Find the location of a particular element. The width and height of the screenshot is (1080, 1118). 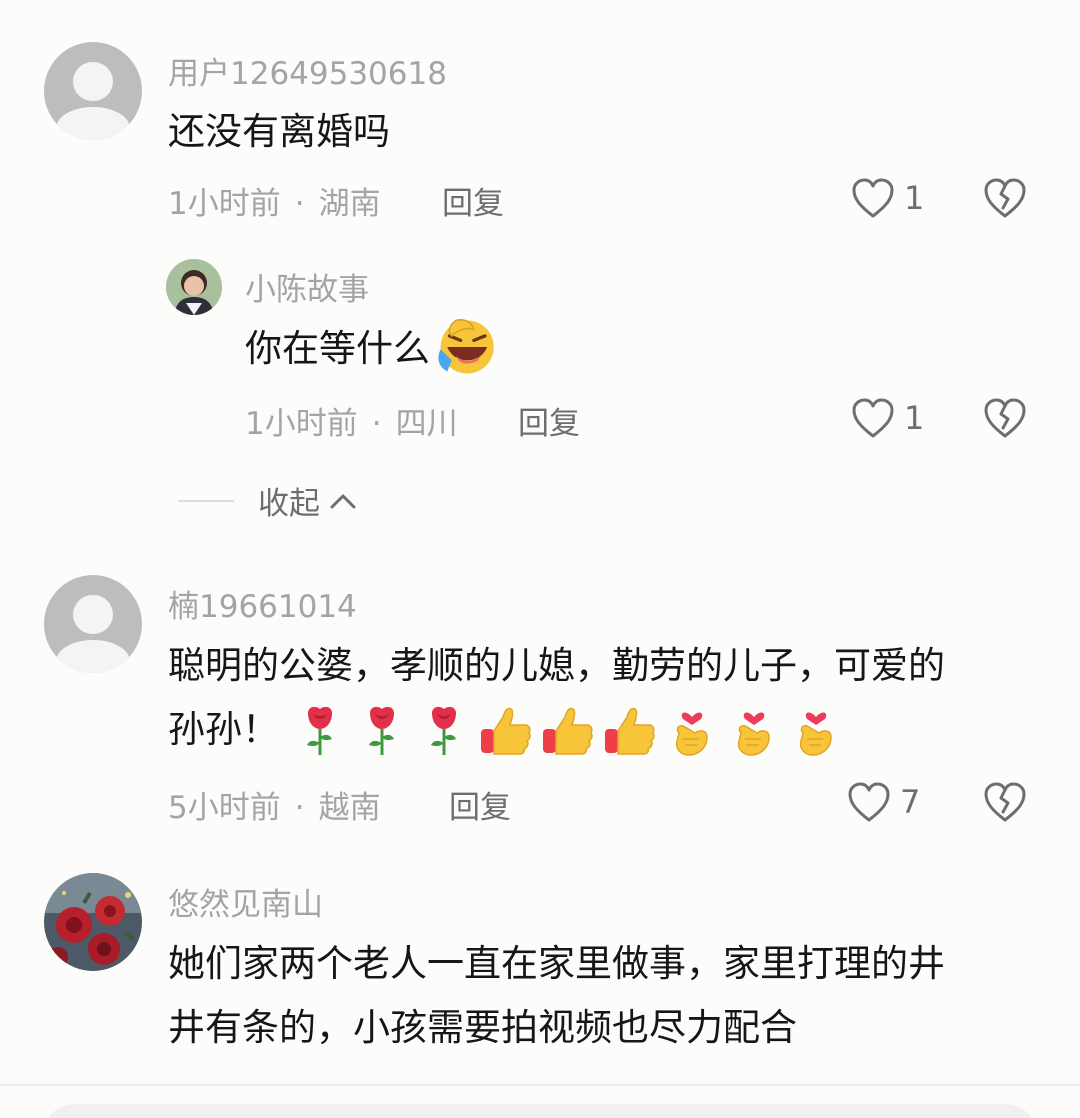

collapse-label: 收起 is located at coordinates (289, 504).